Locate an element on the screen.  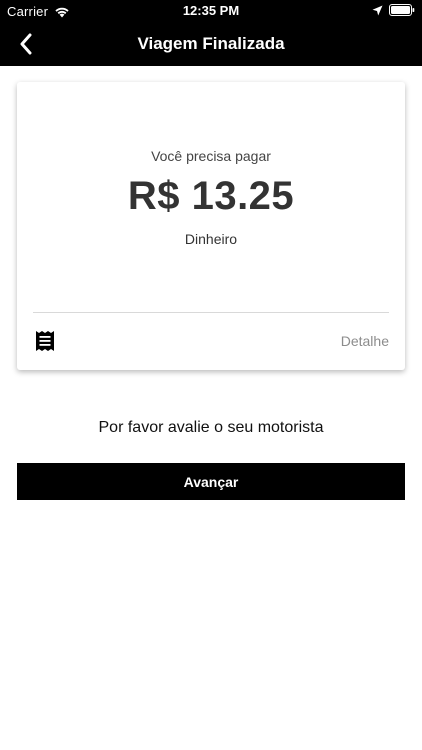
status-time: 12:35 PM is located at coordinates (211, 10).